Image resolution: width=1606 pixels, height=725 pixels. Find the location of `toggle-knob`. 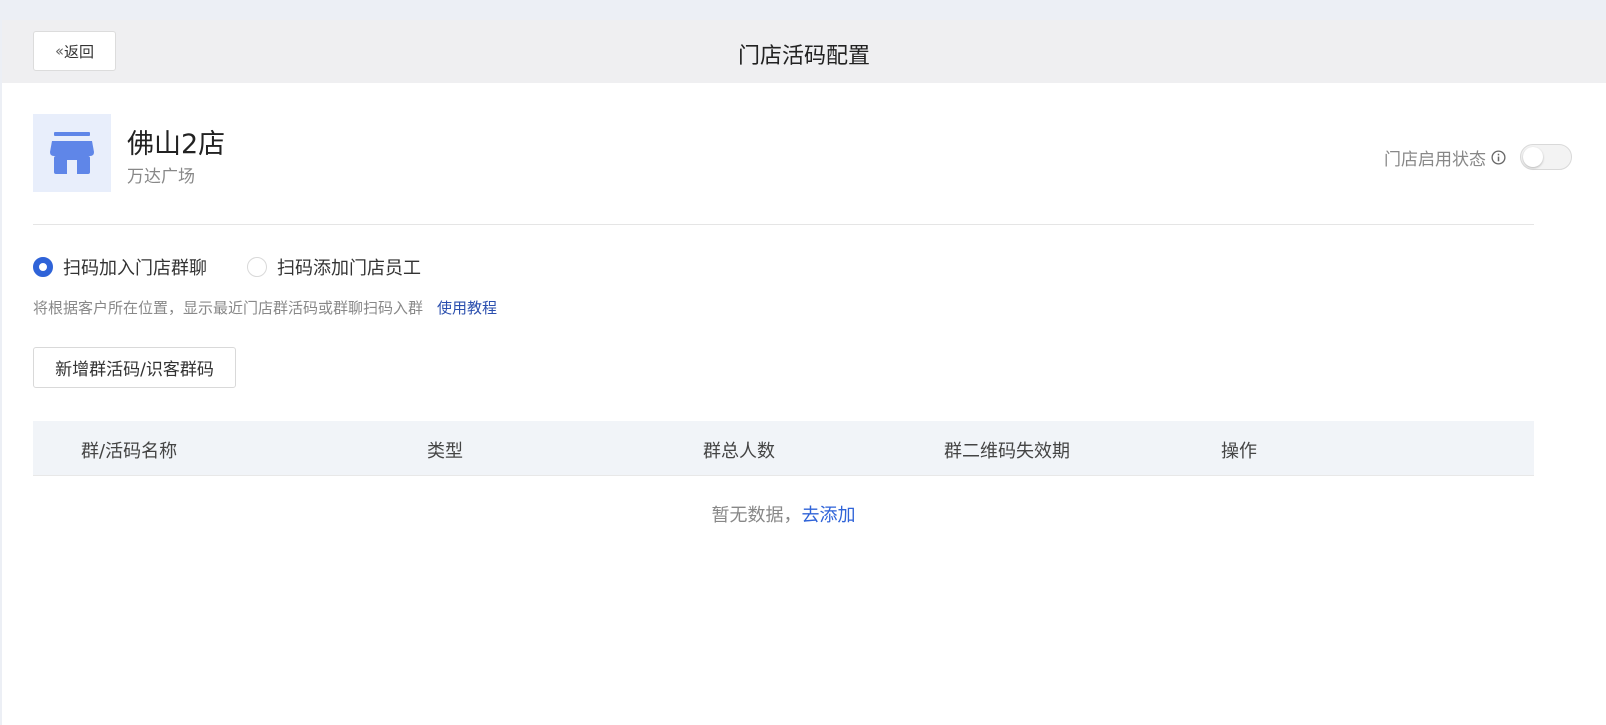

toggle-knob is located at coordinates (1533, 157).